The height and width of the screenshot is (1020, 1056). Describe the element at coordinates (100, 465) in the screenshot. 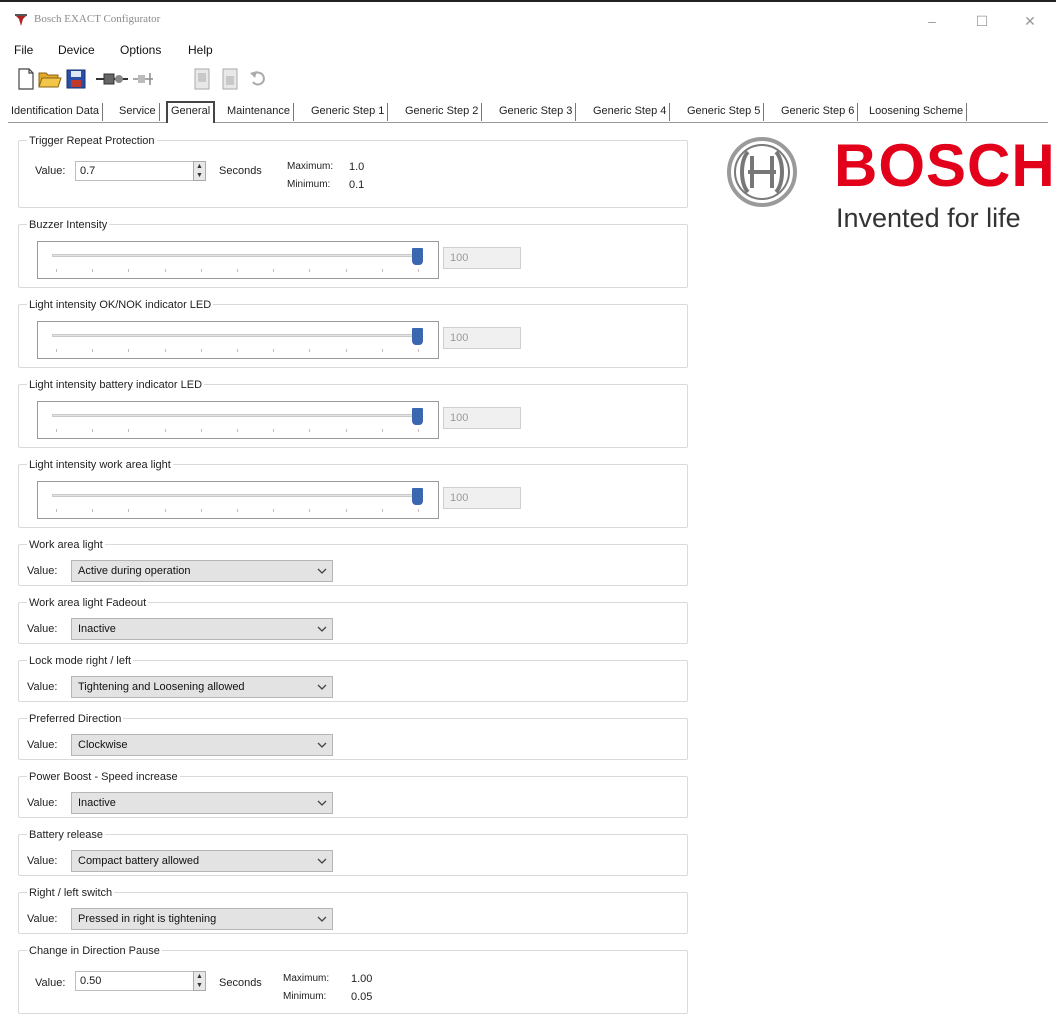

I see `group-title: Light intensity work area light` at that location.